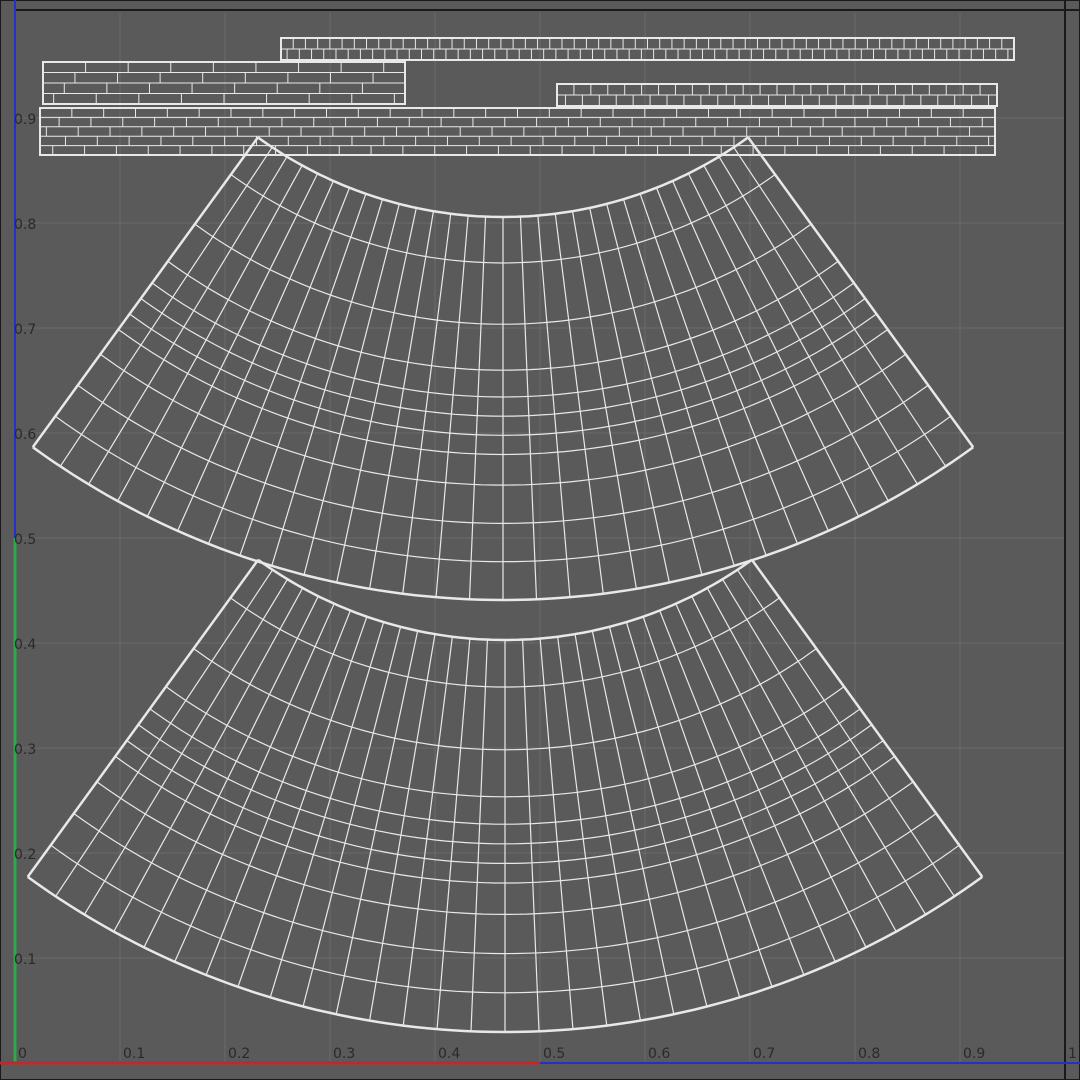 Image resolution: width=1080 pixels, height=1080 pixels. I want to click on x-tick-label: 0.5, so click(554, 1054).